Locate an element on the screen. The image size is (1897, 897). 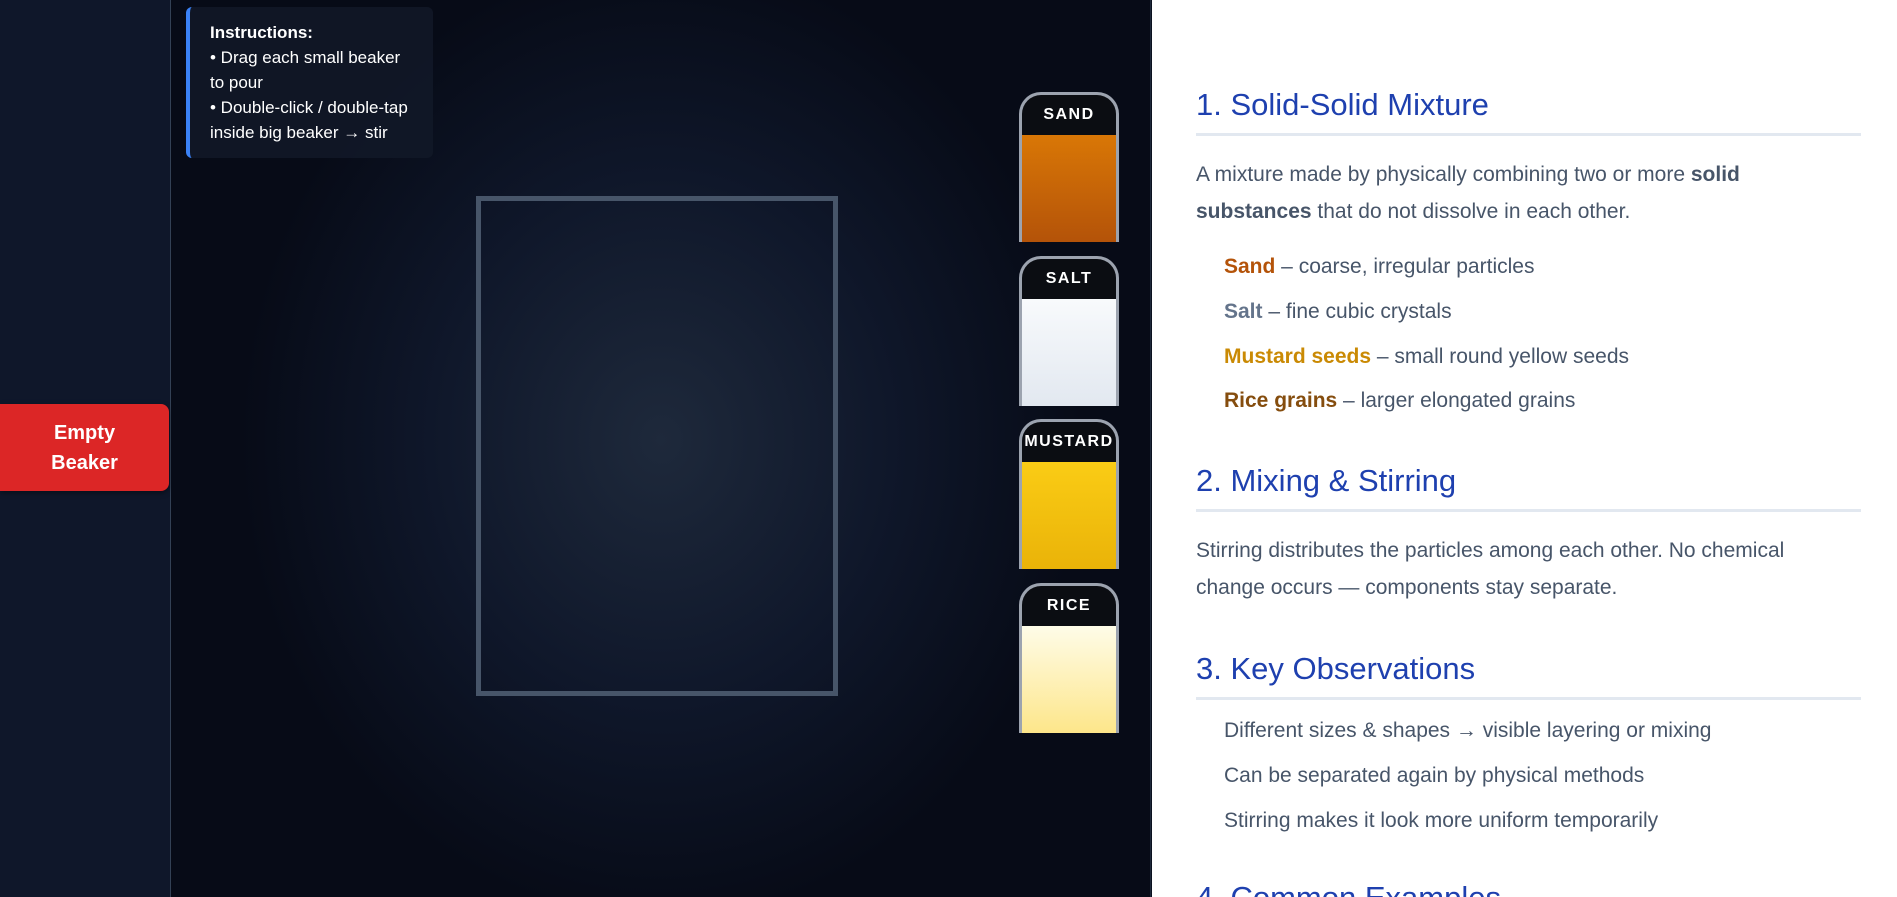
item-desc: – fine cubic crystals is located at coordinates (1357, 311).